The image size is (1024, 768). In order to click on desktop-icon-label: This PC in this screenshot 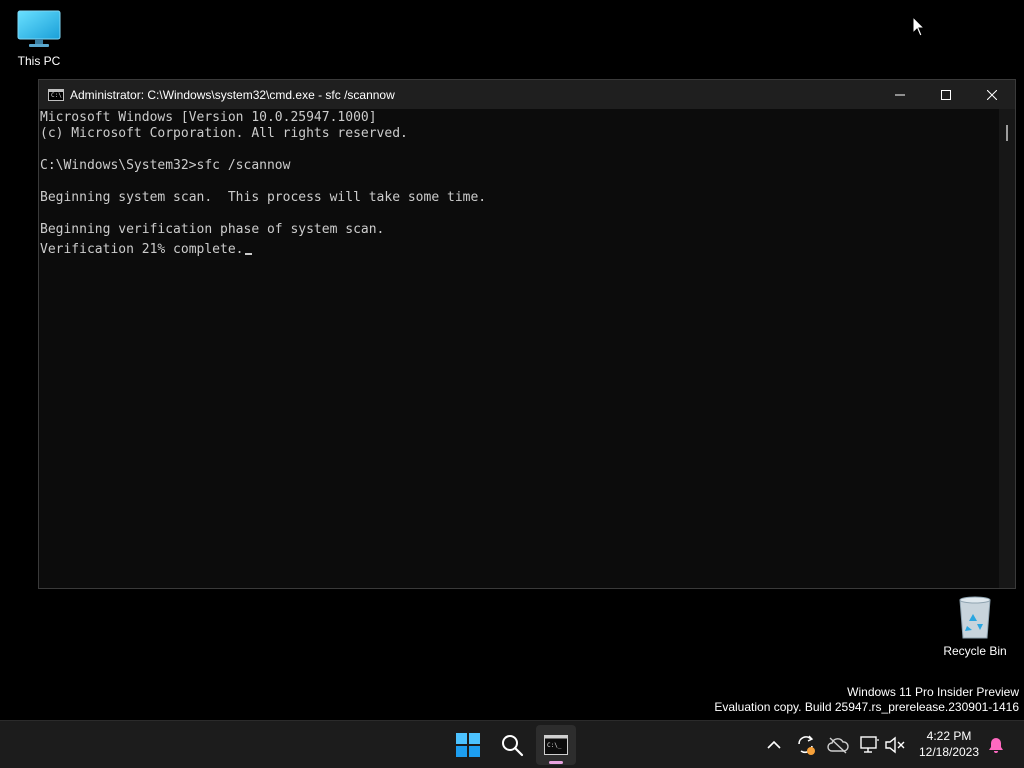, I will do `click(39, 61)`.